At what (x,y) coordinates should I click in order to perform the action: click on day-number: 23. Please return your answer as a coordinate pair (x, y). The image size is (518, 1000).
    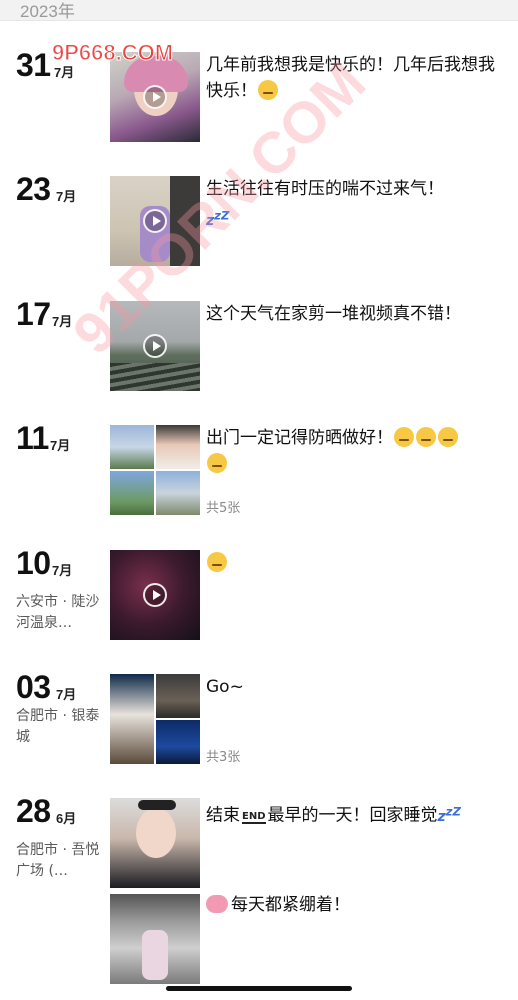
    Looking at the image, I should click on (33, 189).